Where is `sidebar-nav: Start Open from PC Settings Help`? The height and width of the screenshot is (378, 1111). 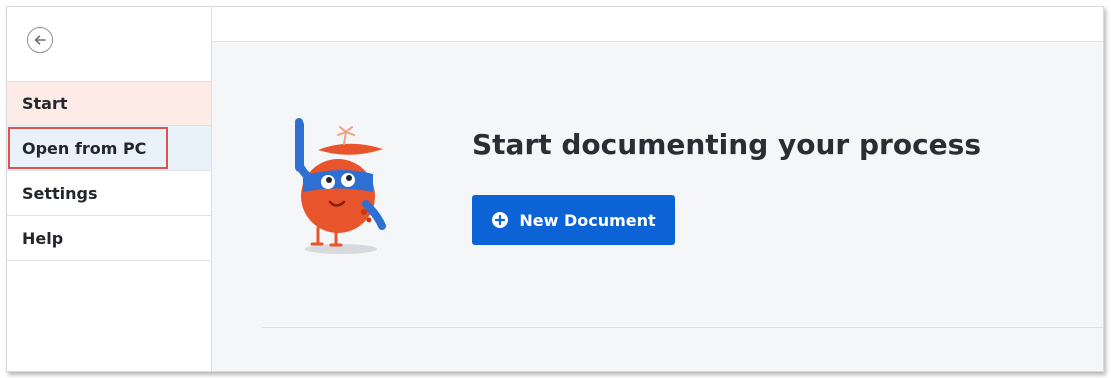
sidebar-nav: Start Open from PC Settings Help is located at coordinates (109, 171).